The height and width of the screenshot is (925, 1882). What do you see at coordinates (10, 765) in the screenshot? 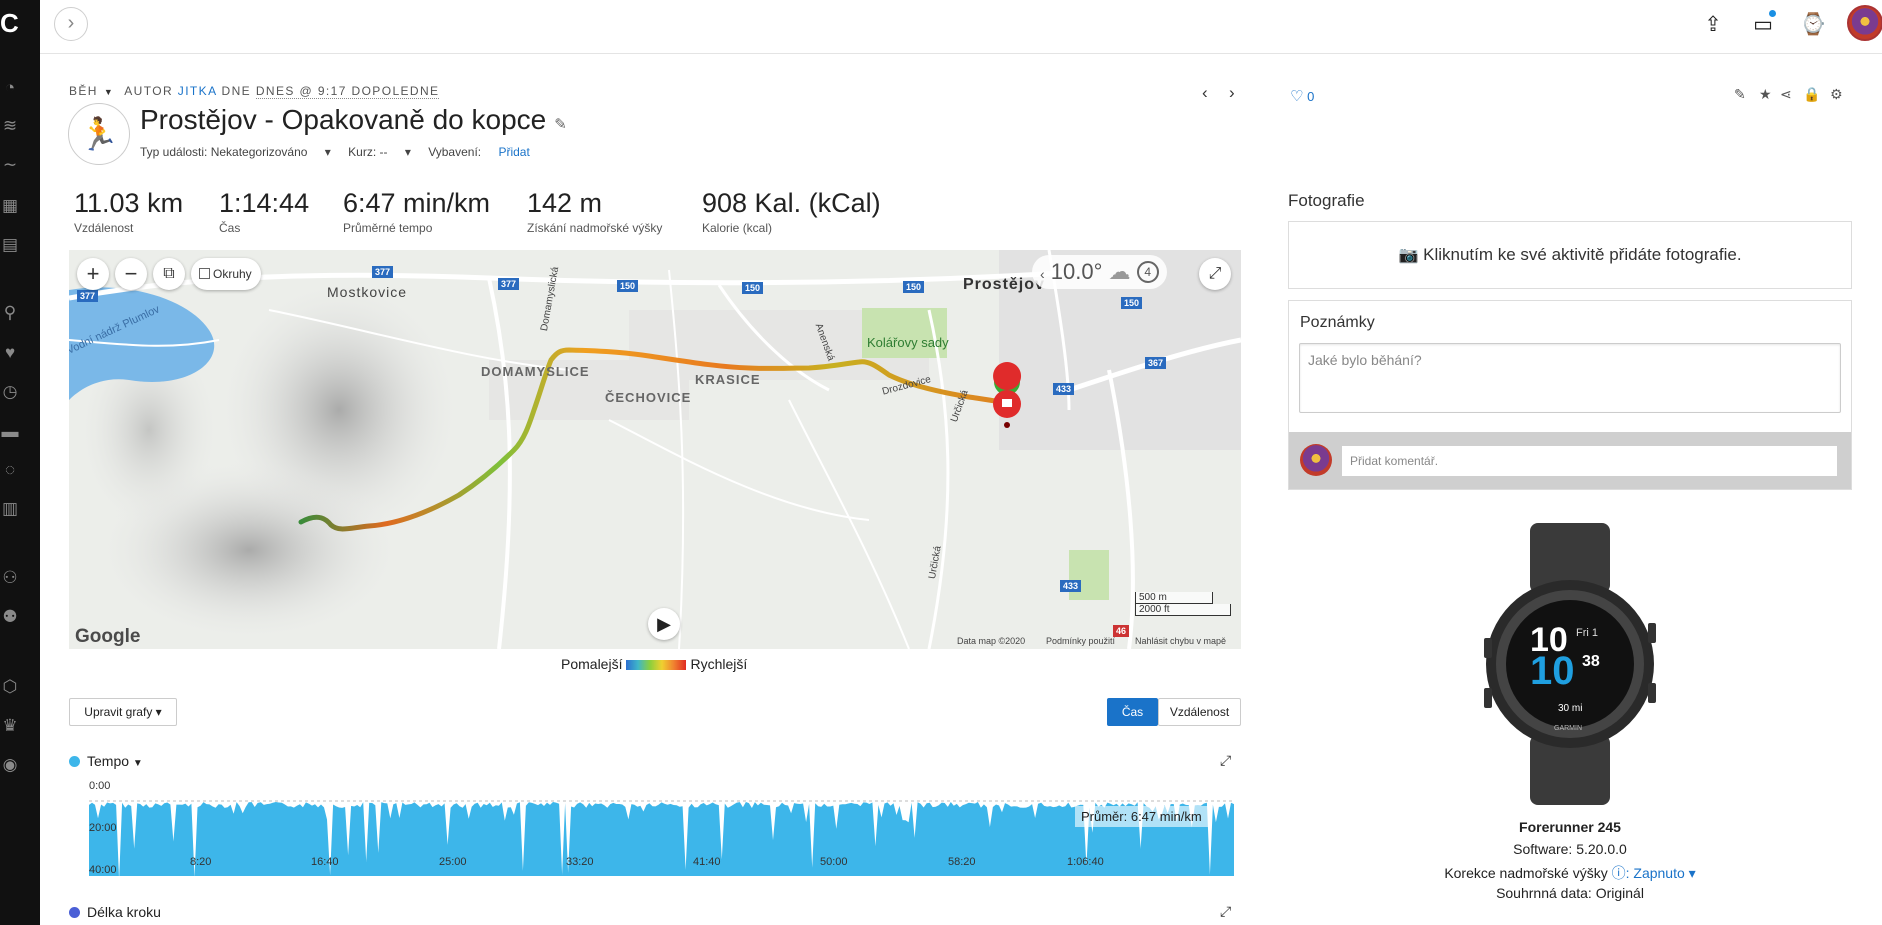
I see `target-icon: ◉` at bounding box center [10, 765].